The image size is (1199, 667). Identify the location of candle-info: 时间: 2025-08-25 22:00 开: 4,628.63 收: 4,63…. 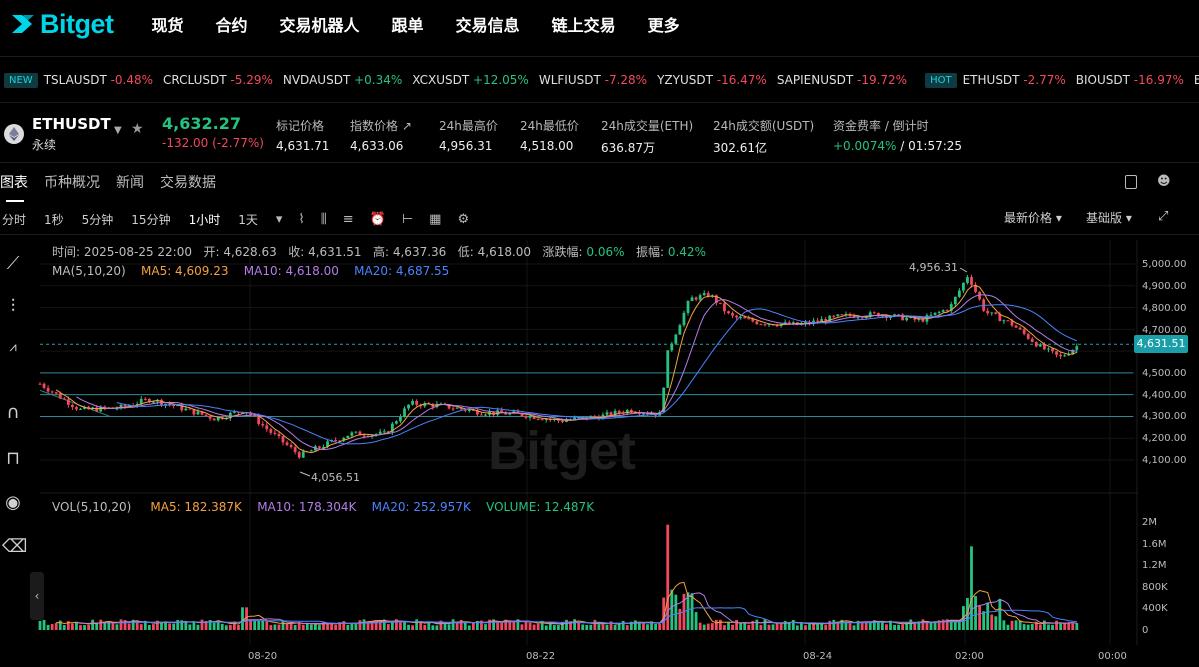
(379, 251).